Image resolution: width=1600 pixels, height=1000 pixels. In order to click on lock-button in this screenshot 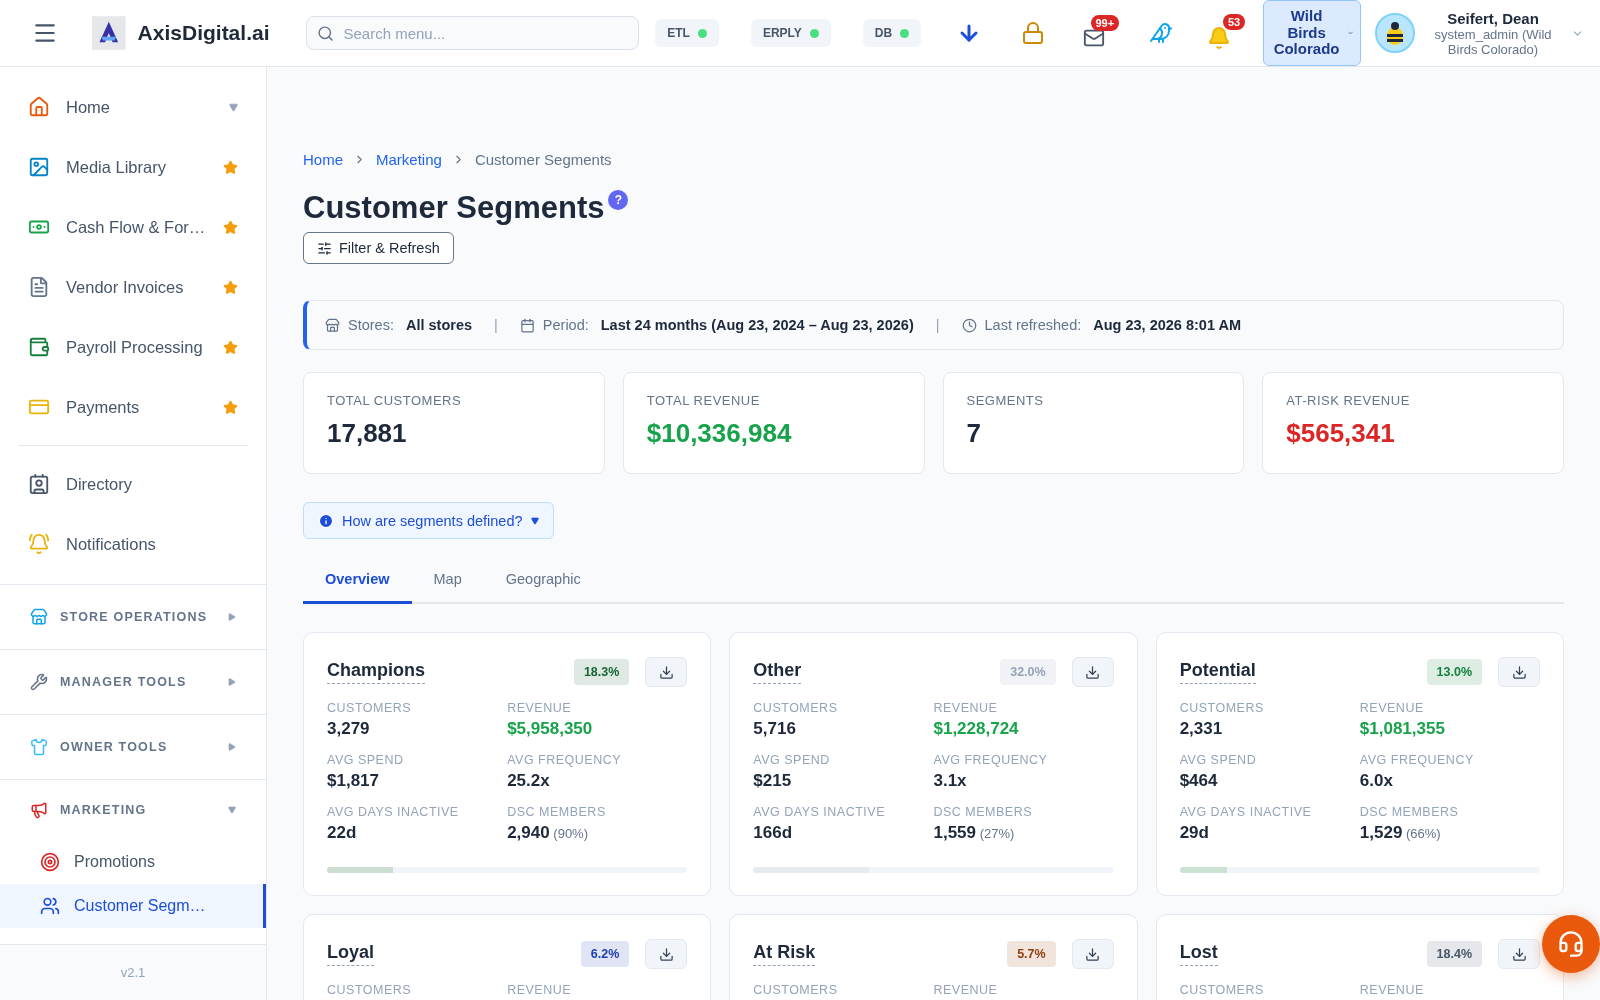, I will do `click(1033, 33)`.